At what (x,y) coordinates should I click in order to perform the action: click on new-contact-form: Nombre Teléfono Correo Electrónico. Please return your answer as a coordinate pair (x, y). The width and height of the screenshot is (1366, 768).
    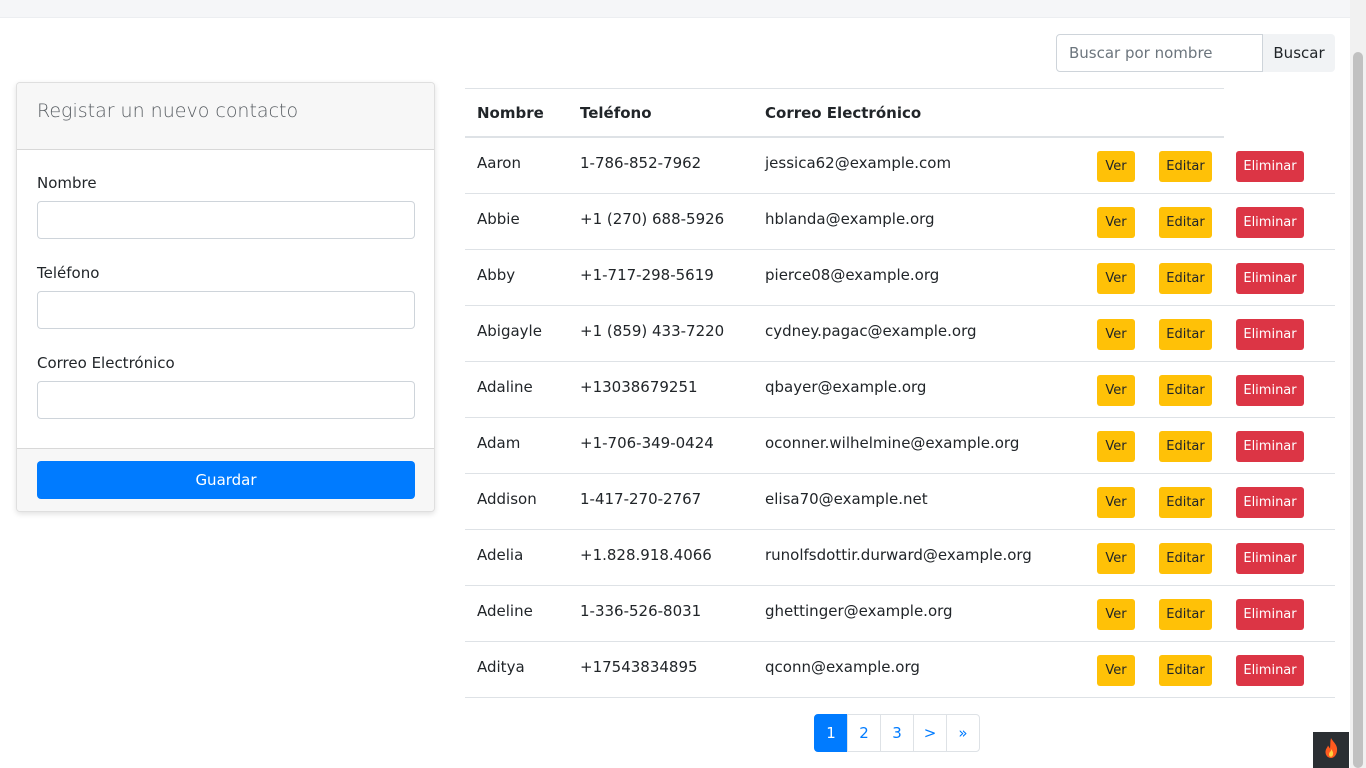
    Looking at the image, I should click on (225, 299).